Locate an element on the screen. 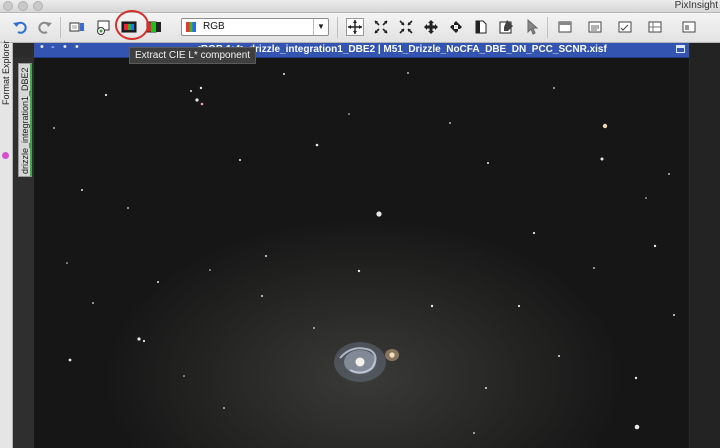 This screenshot has width=720, height=448. undo-button is located at coordinates (20, 27).